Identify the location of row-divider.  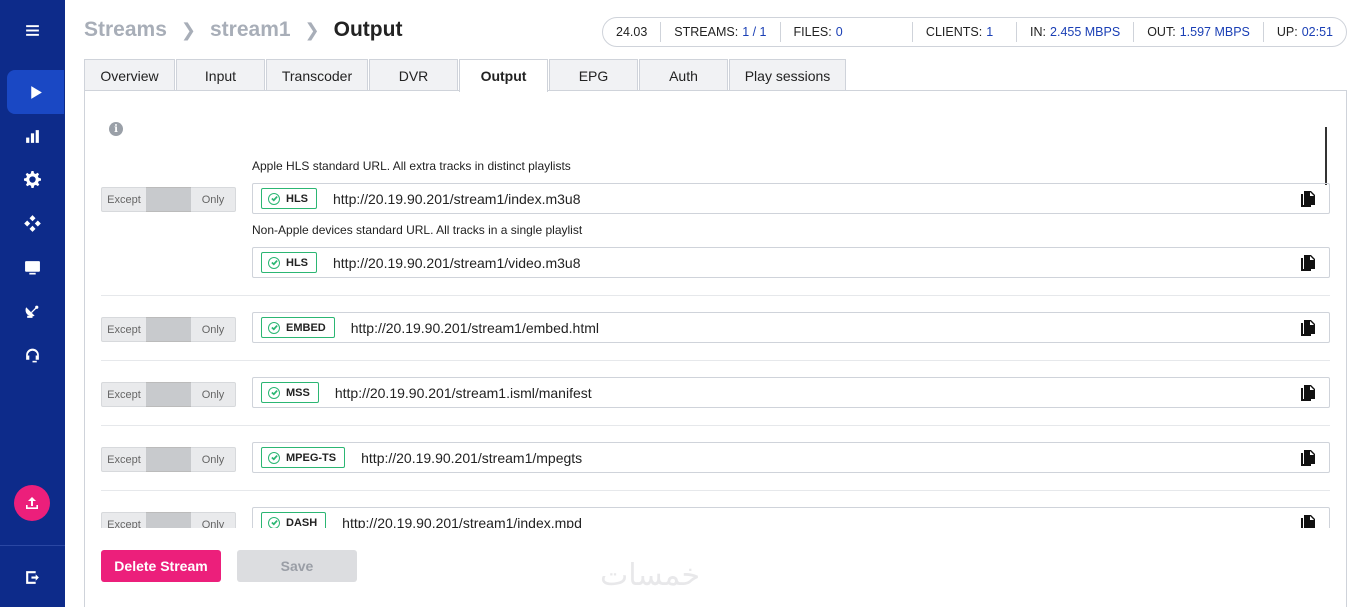
(715, 360).